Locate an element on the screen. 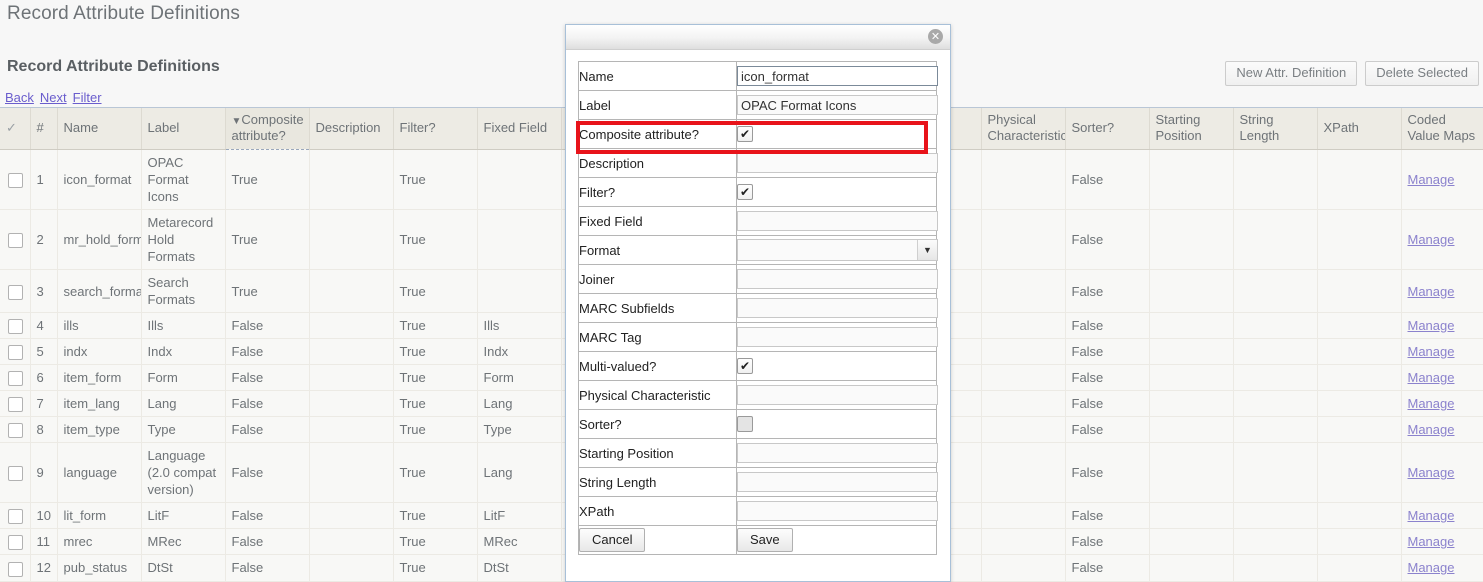  fixed-field-input is located at coordinates (837, 221).